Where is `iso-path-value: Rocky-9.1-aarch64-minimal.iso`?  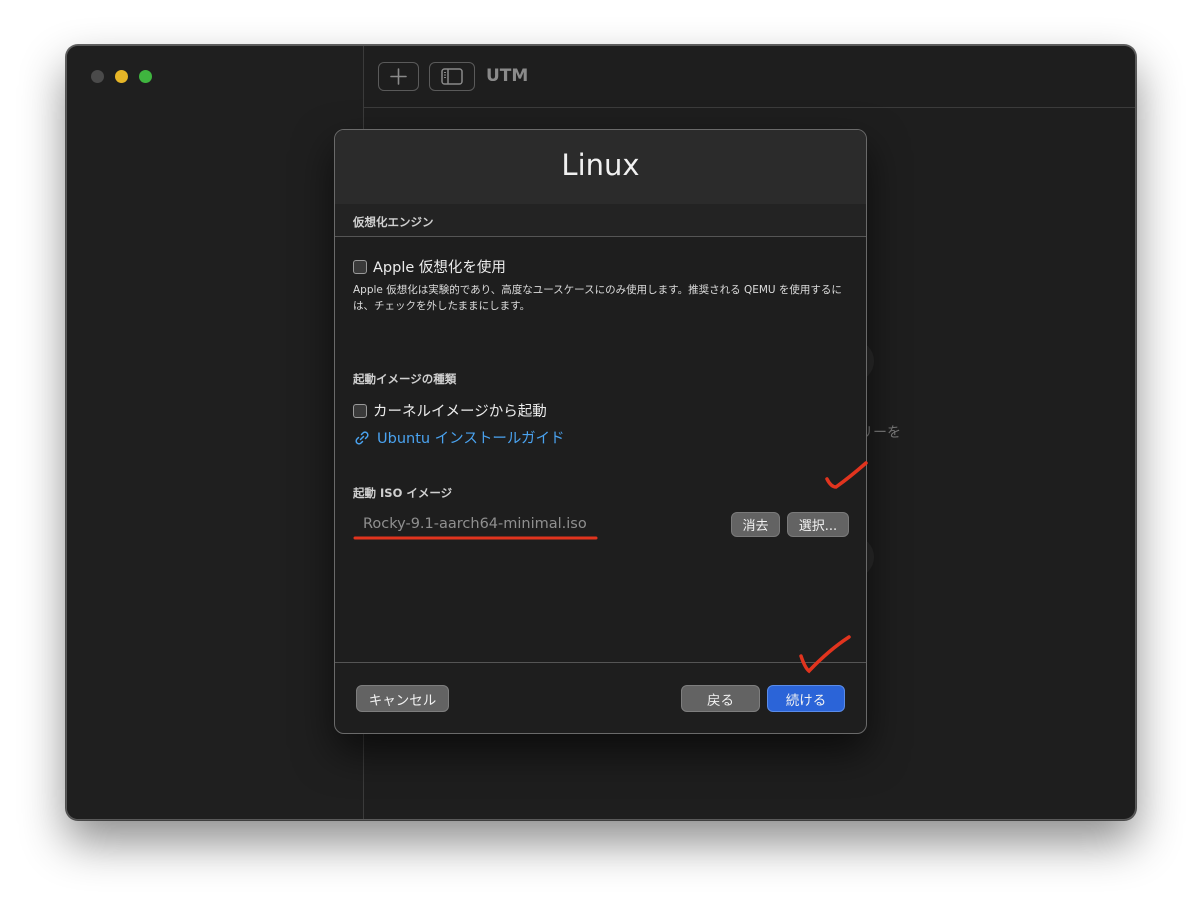
iso-path-value: Rocky-9.1-aarch64-minimal.iso is located at coordinates (475, 524).